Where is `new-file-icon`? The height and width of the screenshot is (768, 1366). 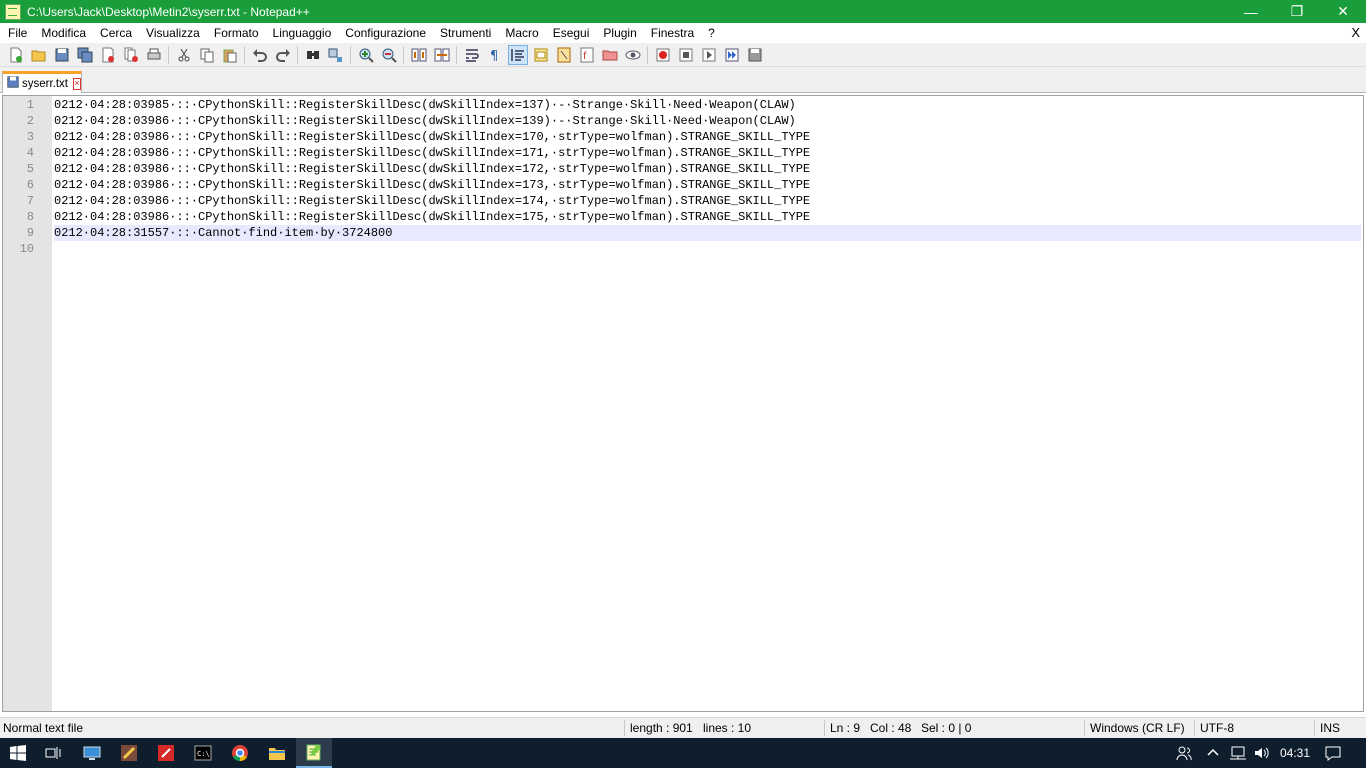 new-file-icon is located at coordinates (16, 55).